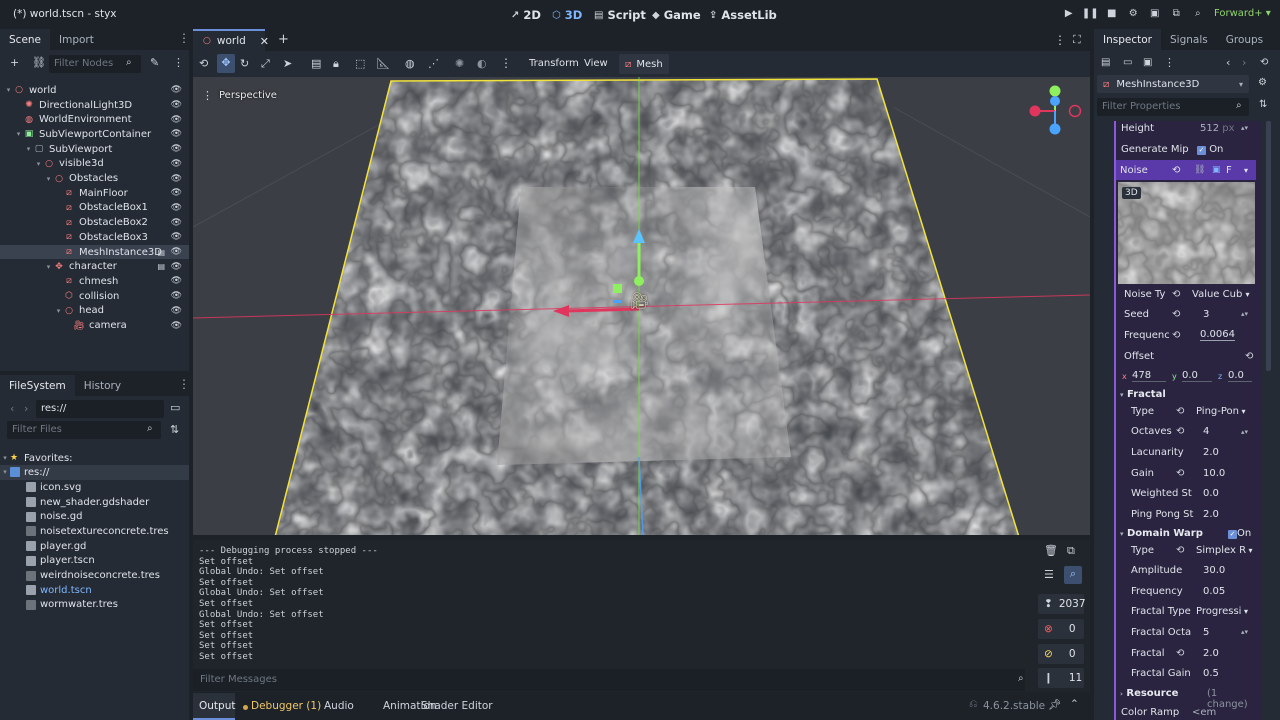  I want to click on search-toggle-icon: ⌕, so click(1073, 575).